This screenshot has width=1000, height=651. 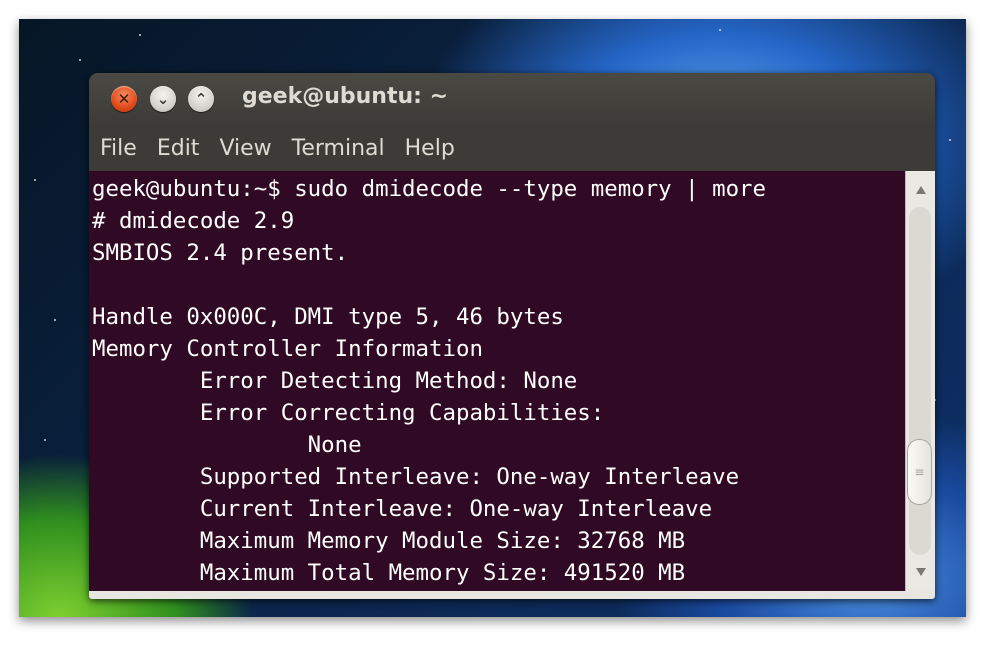 I want to click on scroll-down-button, so click(x=920, y=572).